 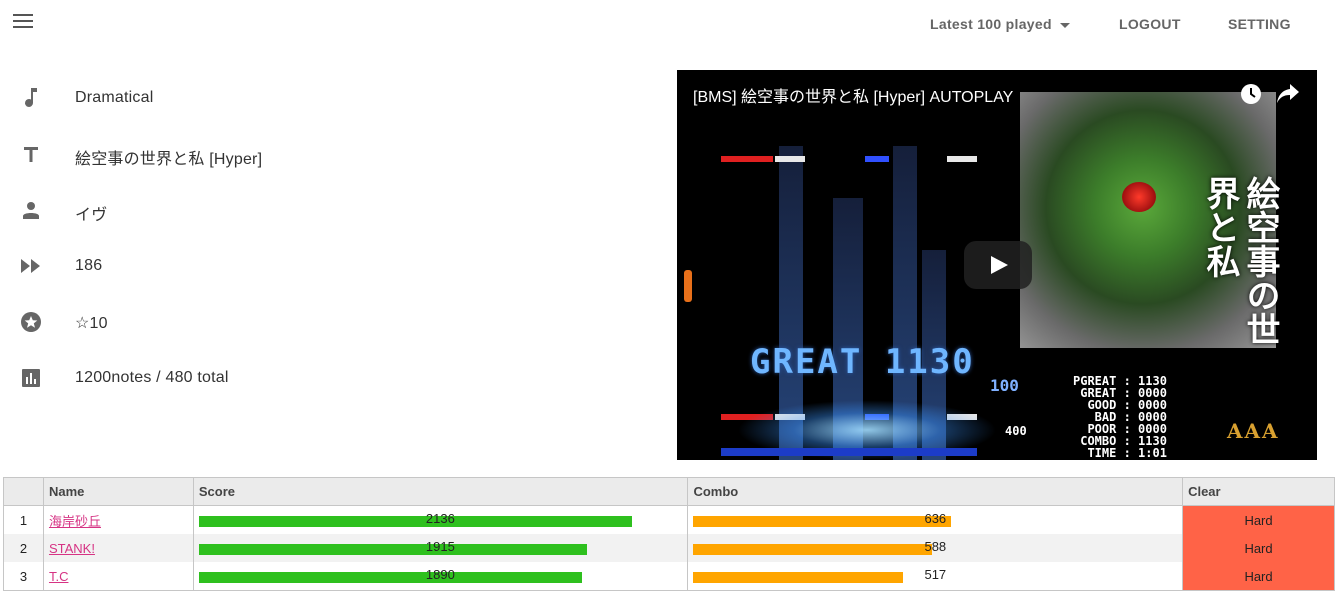 I want to click on album-art-title: 絵空事の世界と私, so click(x=1240, y=261).